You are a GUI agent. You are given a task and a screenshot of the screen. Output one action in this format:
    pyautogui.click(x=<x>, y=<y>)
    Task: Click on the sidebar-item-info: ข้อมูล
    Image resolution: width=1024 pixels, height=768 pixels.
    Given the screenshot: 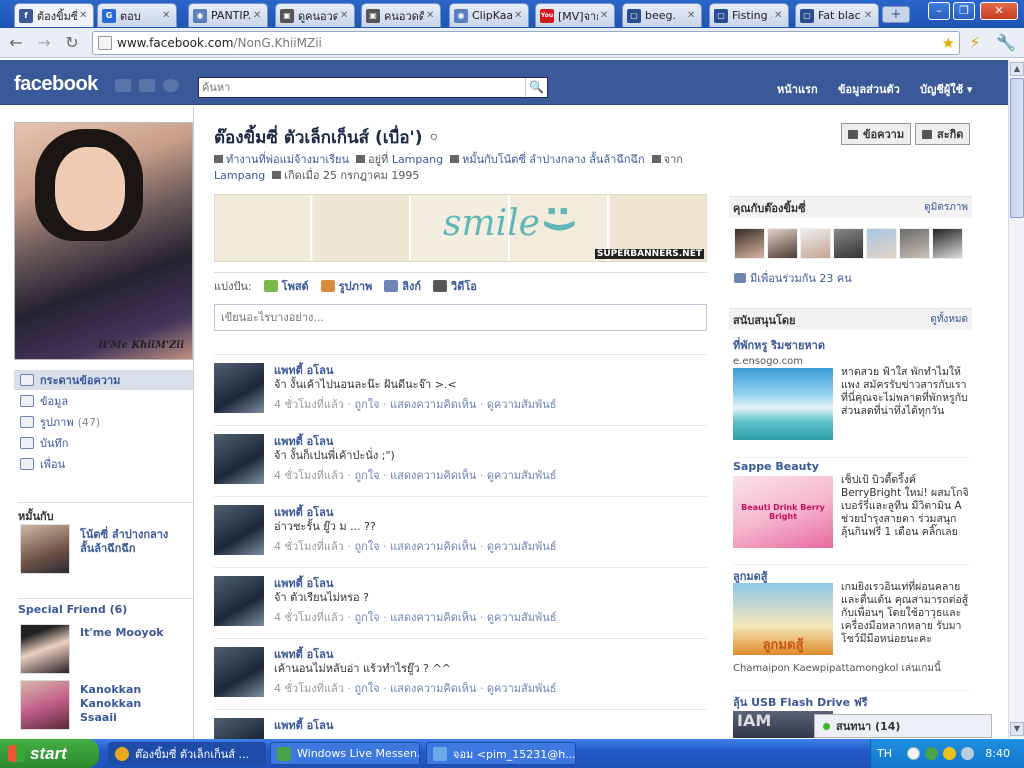 What is the action you would take?
    pyautogui.click(x=103, y=401)
    